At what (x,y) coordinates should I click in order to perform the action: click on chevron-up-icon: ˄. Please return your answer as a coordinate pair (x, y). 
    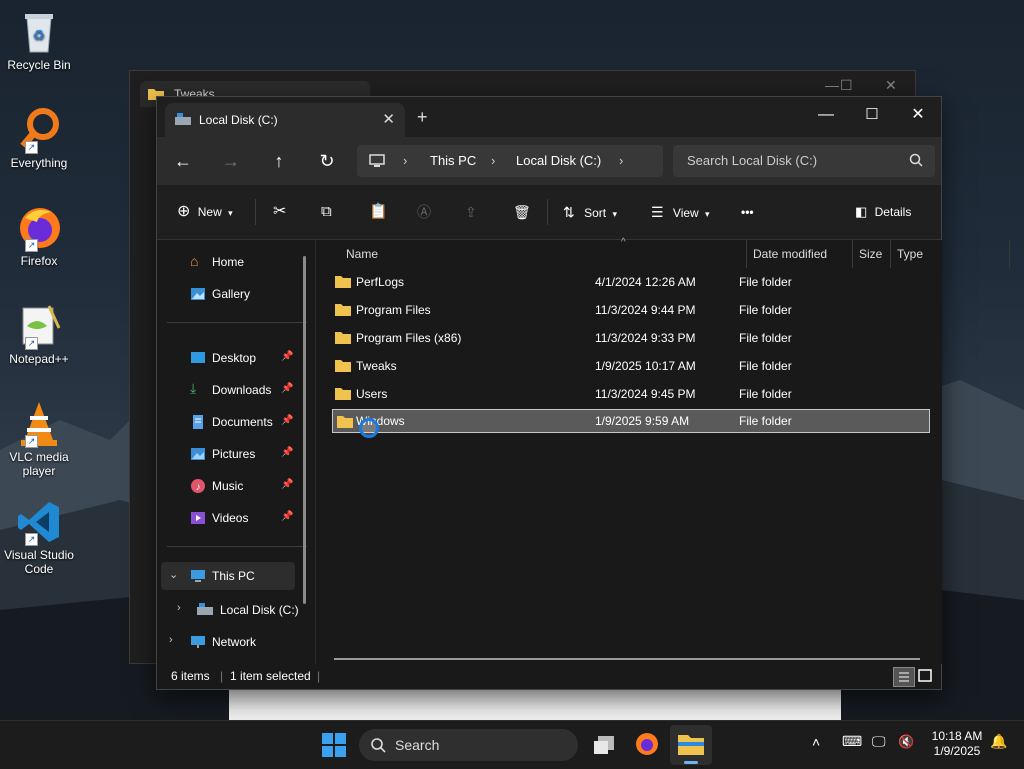
    Looking at the image, I should click on (816, 742).